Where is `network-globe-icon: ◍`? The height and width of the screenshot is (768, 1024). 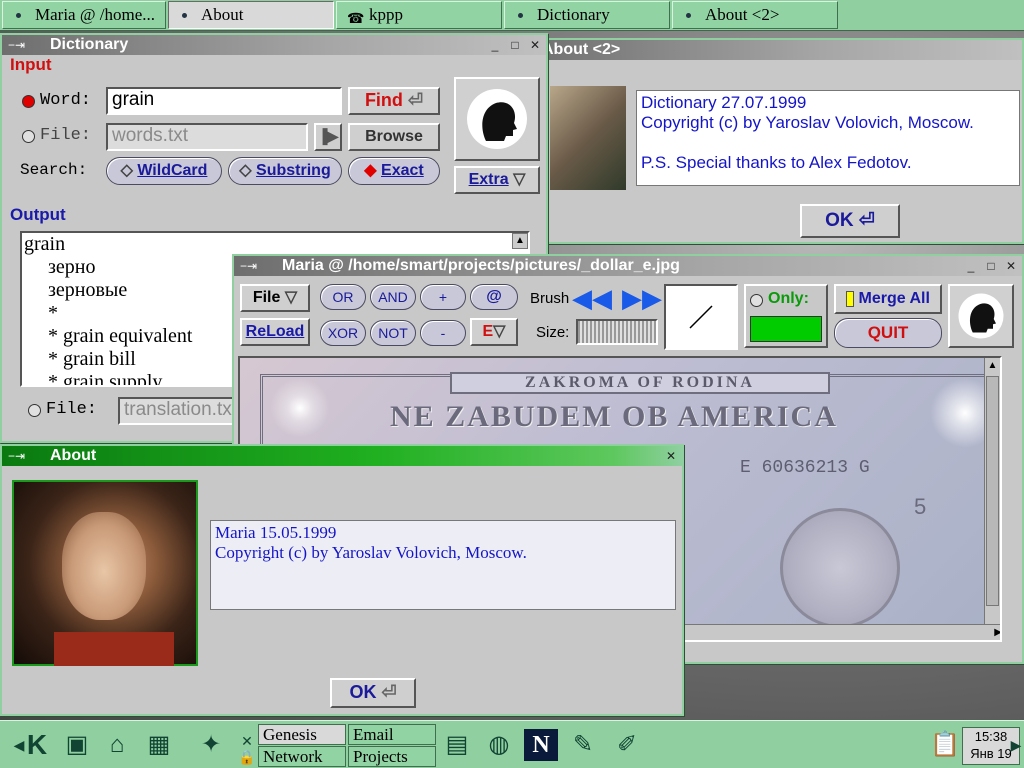
network-globe-icon: ◍ is located at coordinates (499, 745).